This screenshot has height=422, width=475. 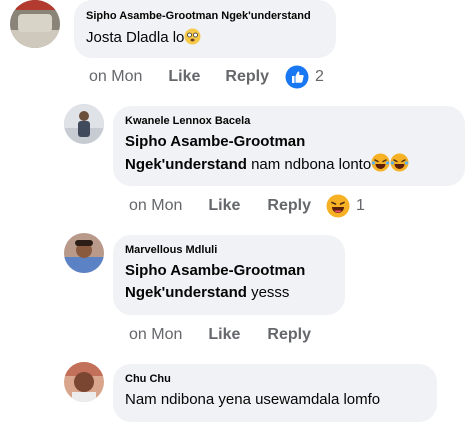 I want to click on comment-text-content: yesss, so click(x=268, y=292).